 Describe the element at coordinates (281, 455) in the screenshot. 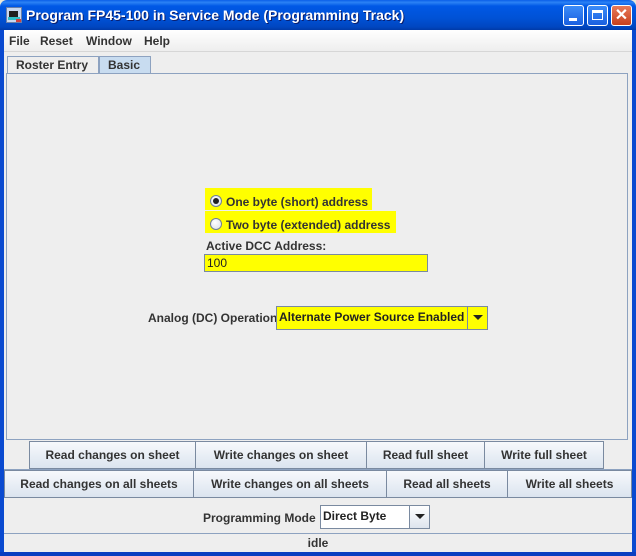

I see `write-changes-on-sheet-button: Write changes on sheet` at that location.